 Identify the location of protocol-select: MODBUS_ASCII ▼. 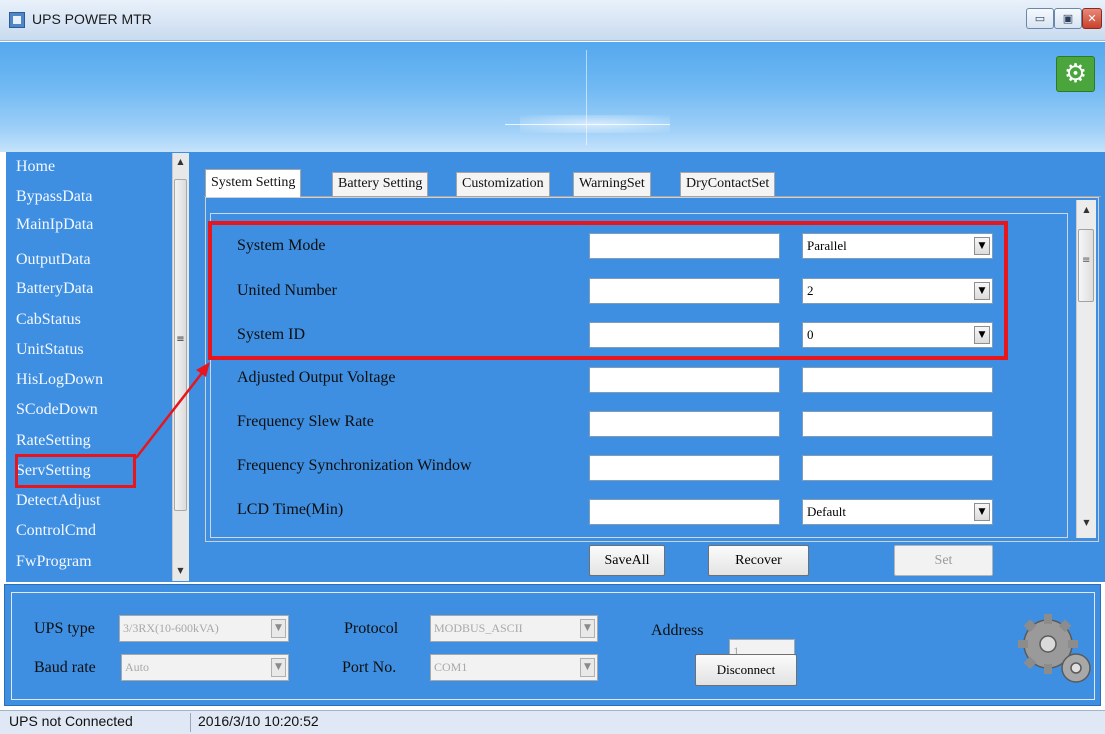
(514, 628).